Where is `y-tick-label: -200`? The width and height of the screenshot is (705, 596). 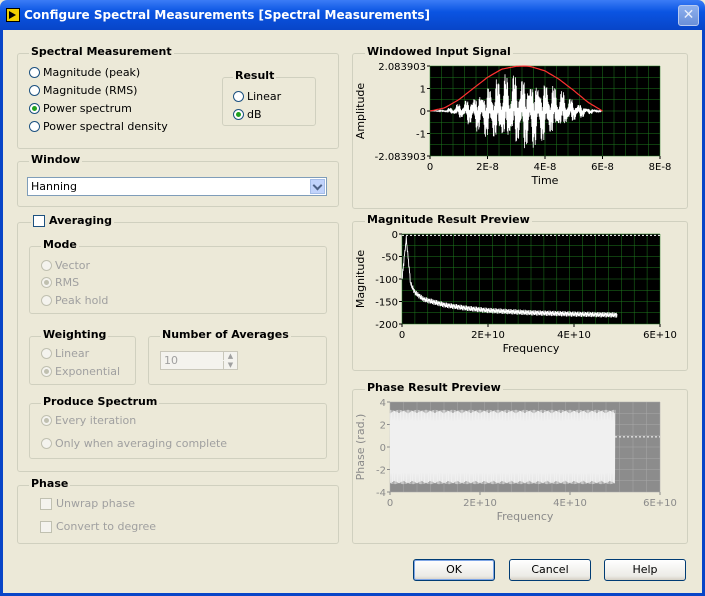 y-tick-label: -200 is located at coordinates (386, 325).